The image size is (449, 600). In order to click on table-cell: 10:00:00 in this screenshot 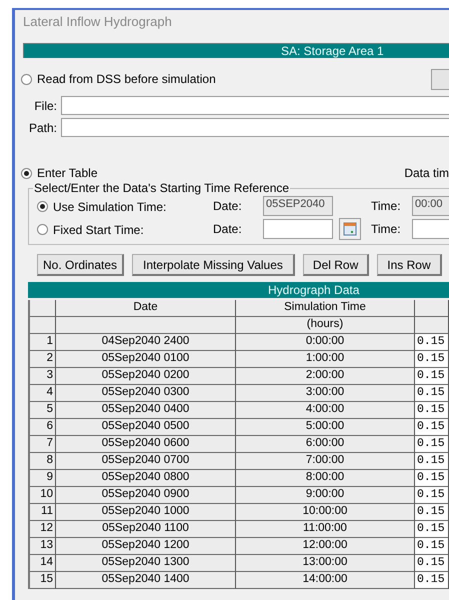, I will do `click(325, 512)`.